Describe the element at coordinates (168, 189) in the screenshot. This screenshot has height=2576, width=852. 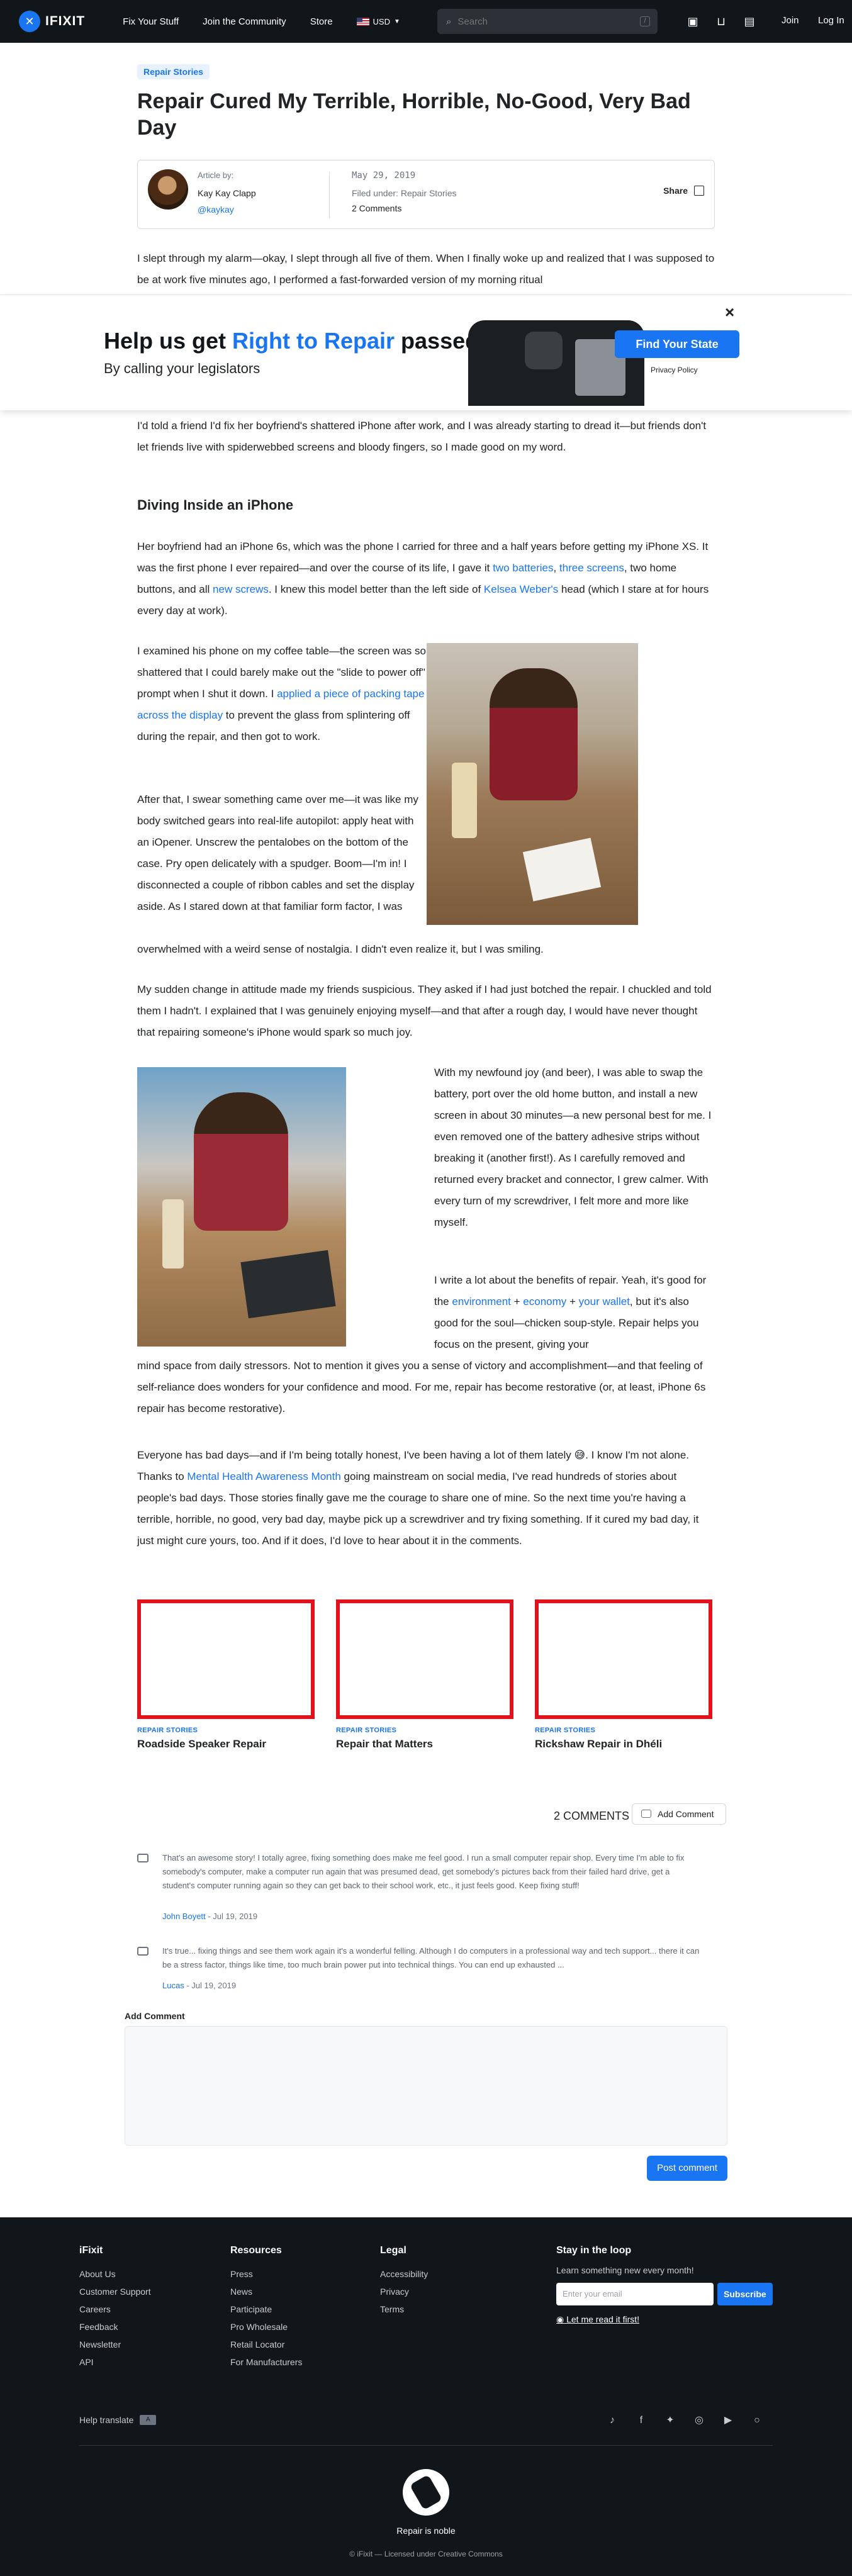
I see `author-avatar` at that location.